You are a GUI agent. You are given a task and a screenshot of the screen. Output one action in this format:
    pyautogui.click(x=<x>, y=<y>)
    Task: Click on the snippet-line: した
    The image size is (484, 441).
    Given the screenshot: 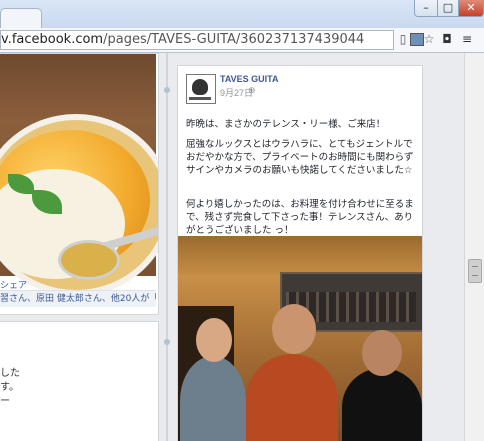 What is the action you would take?
    pyautogui.click(x=10, y=373)
    